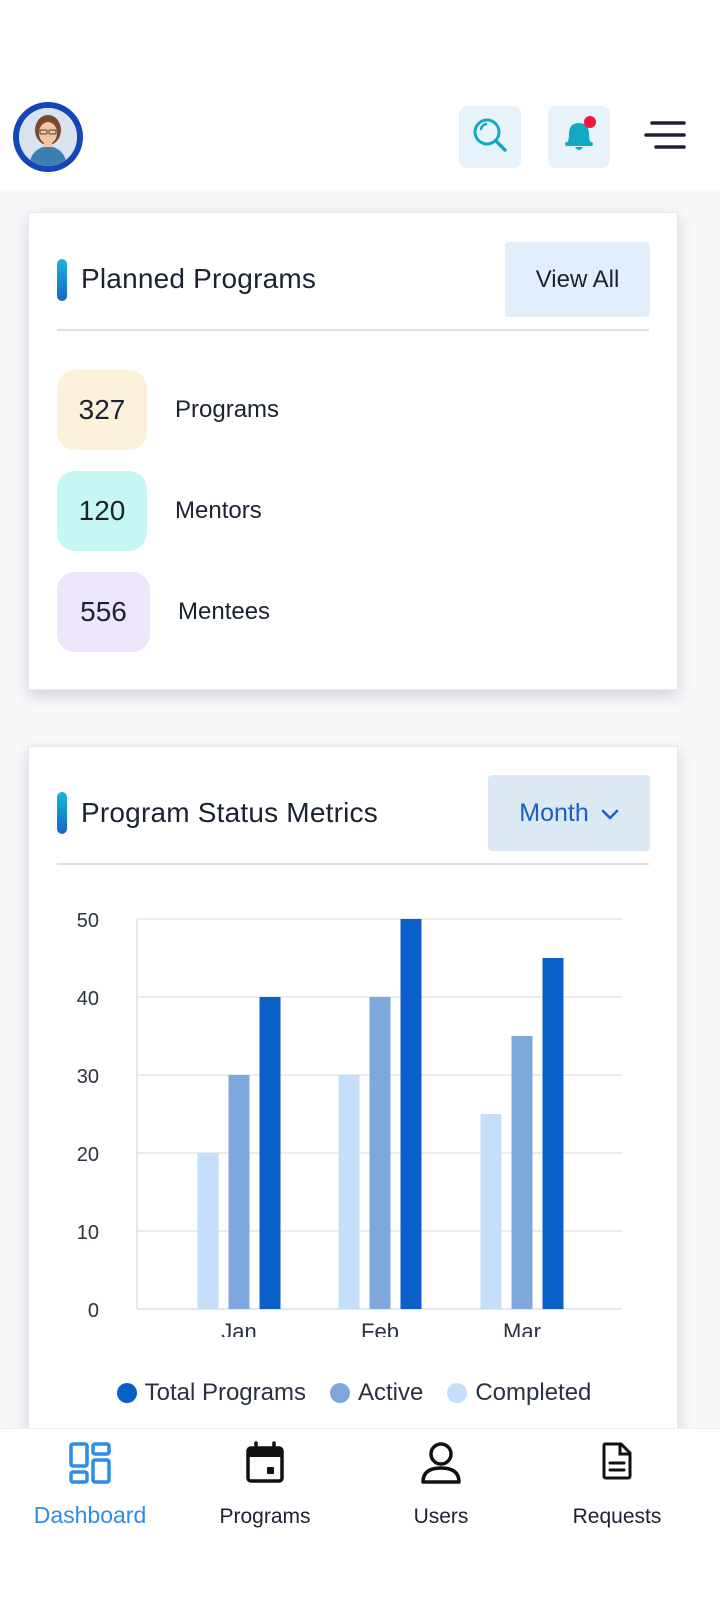 The image size is (720, 1599). Describe the element at coordinates (102, 511) in the screenshot. I see `mentors-count: 120` at that location.